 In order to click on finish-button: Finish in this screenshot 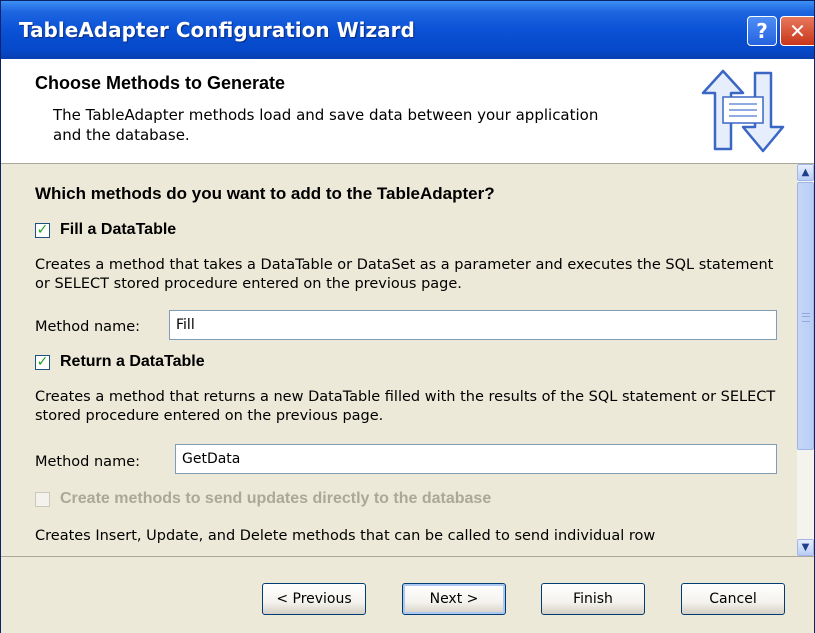, I will do `click(593, 599)`.